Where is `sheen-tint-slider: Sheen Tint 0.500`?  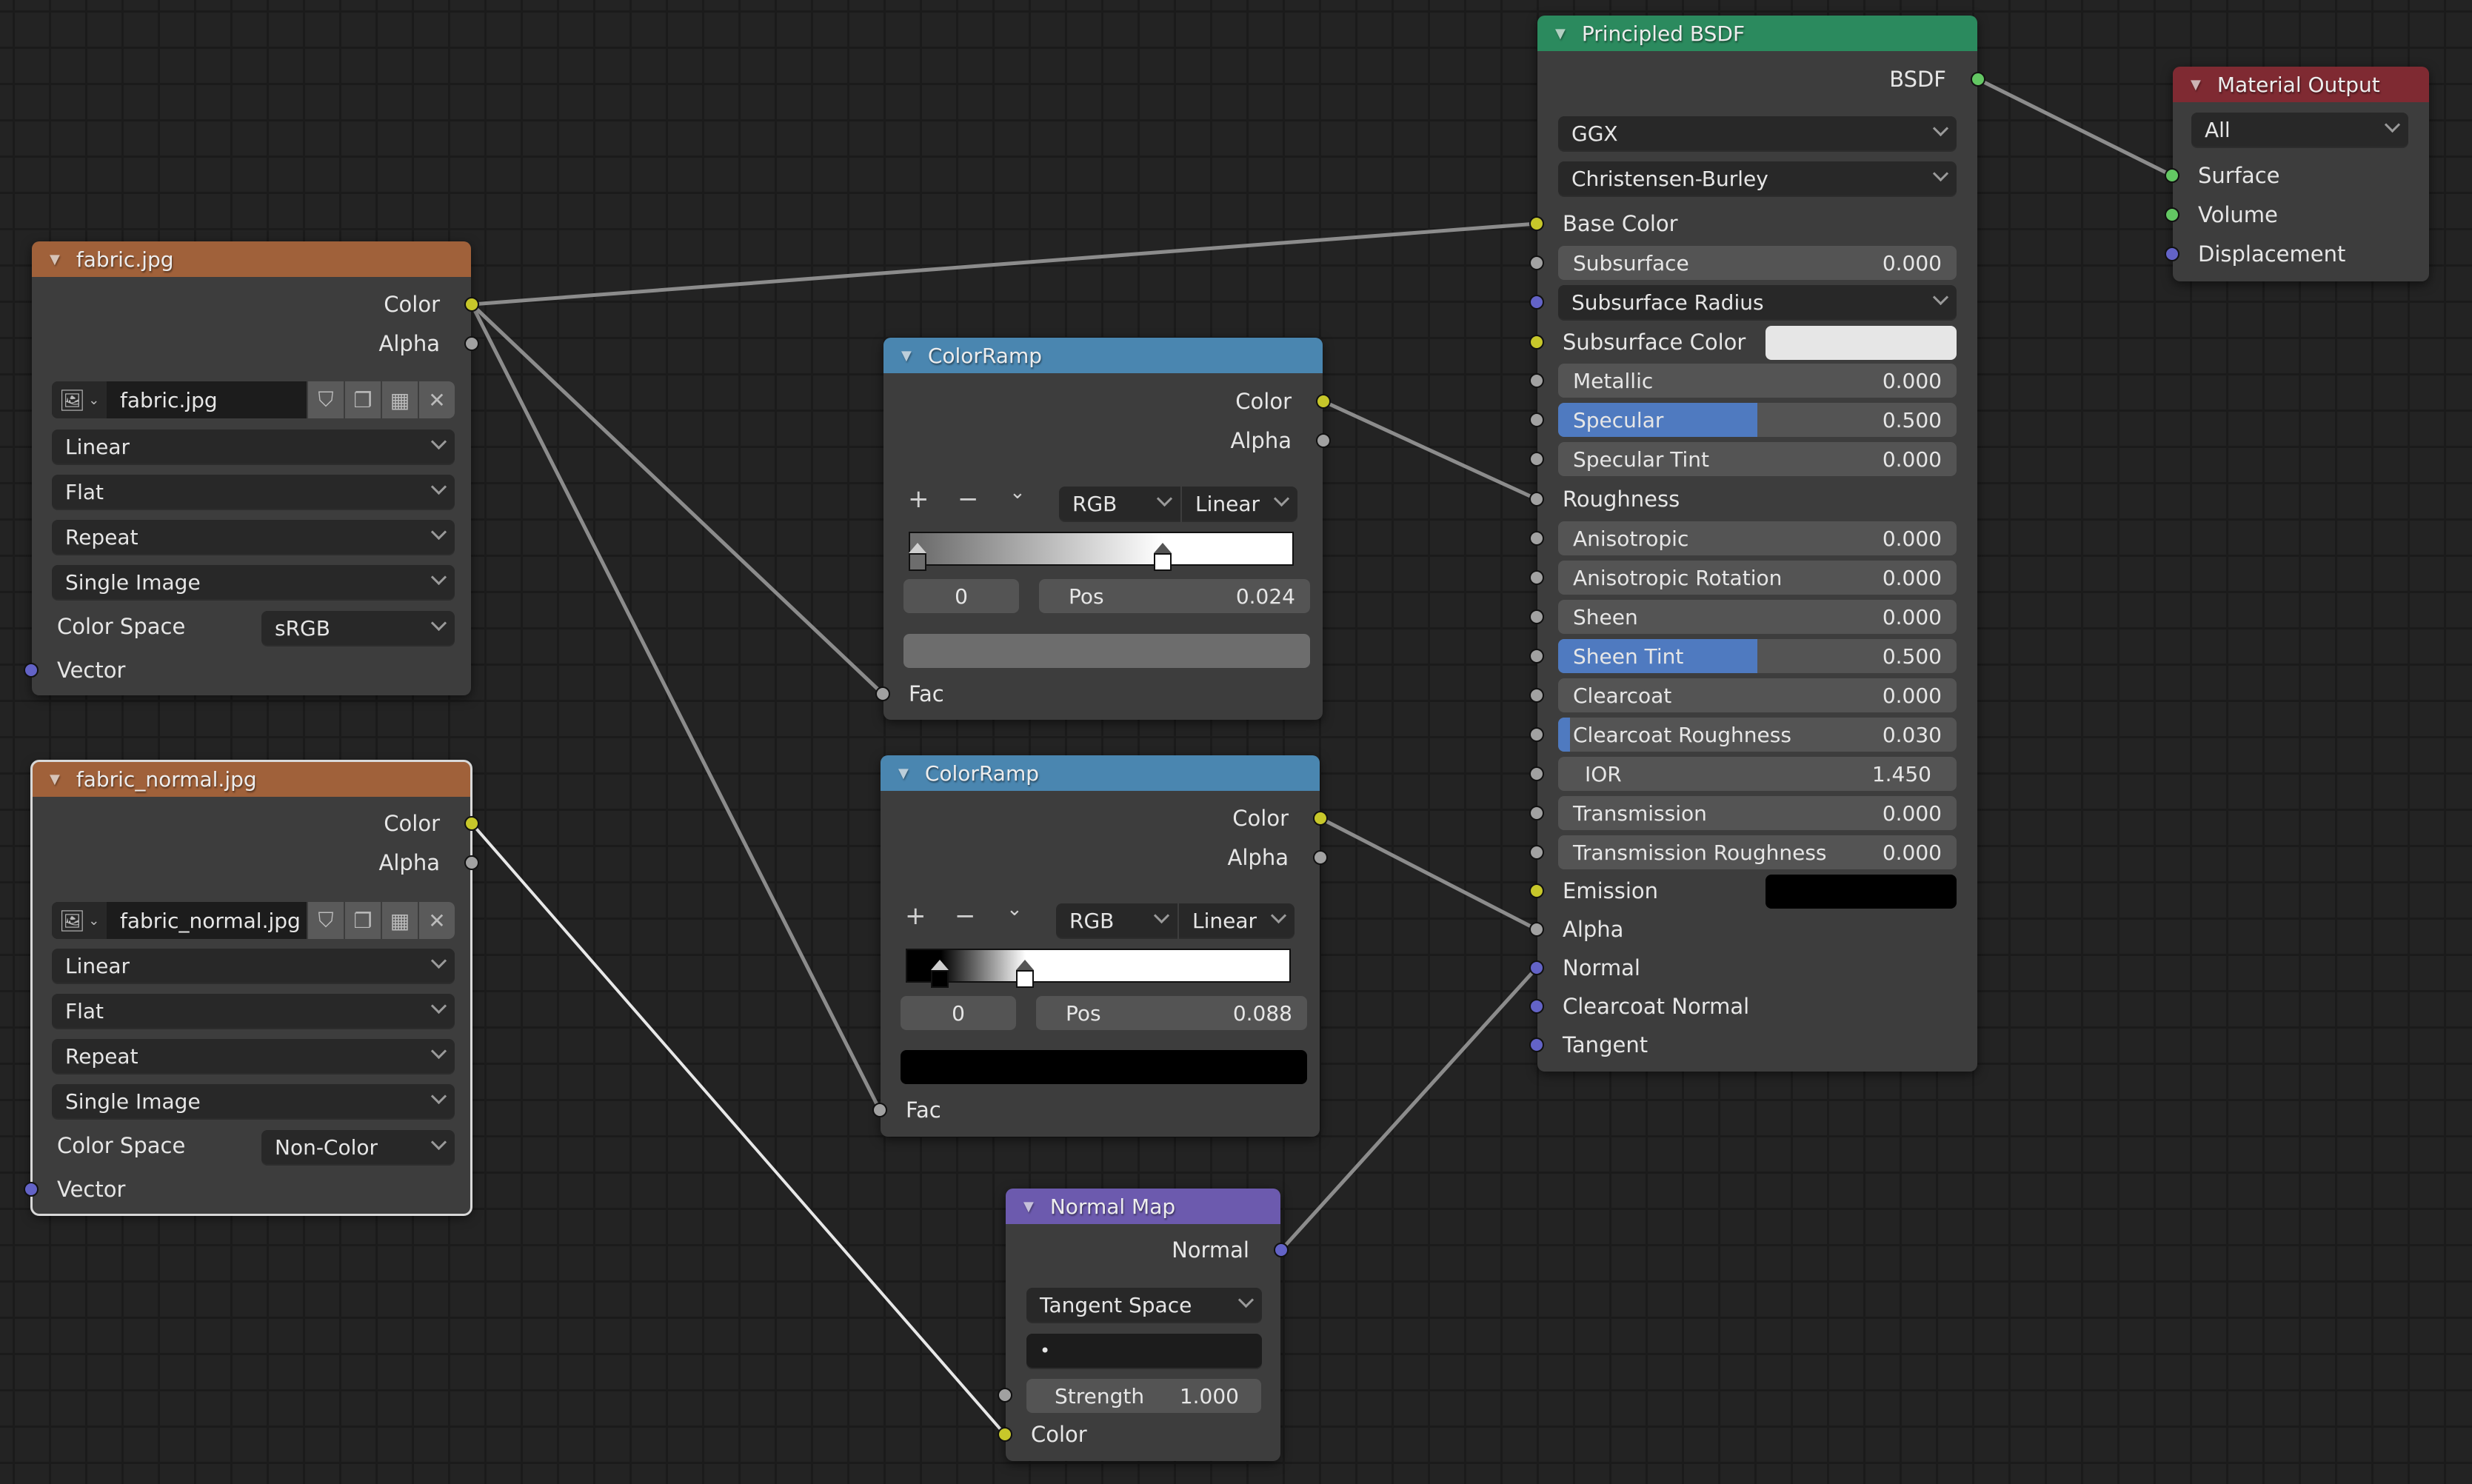 sheen-tint-slider: Sheen Tint 0.500 is located at coordinates (1758, 656).